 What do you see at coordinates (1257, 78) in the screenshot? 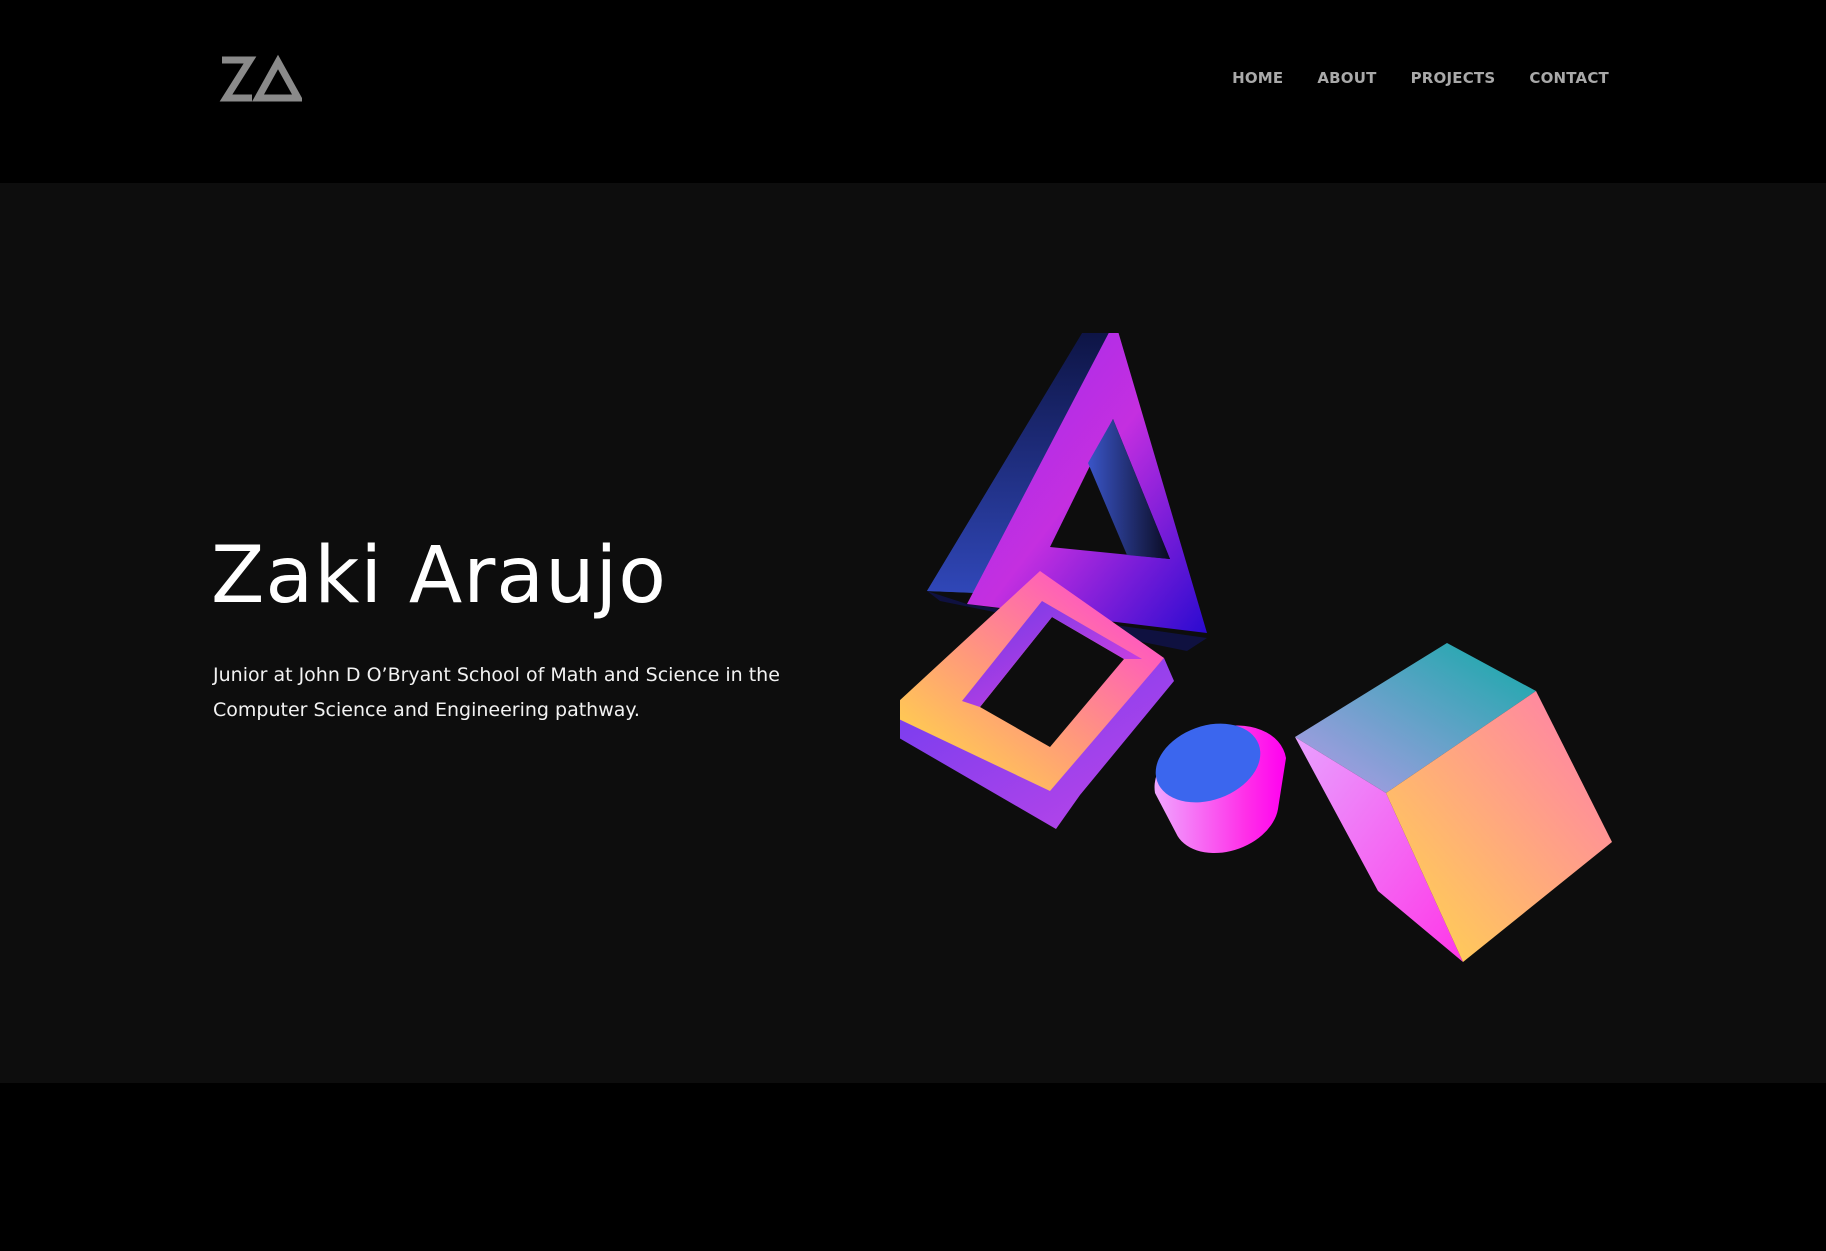
I see `nav-home-link: HOME` at bounding box center [1257, 78].